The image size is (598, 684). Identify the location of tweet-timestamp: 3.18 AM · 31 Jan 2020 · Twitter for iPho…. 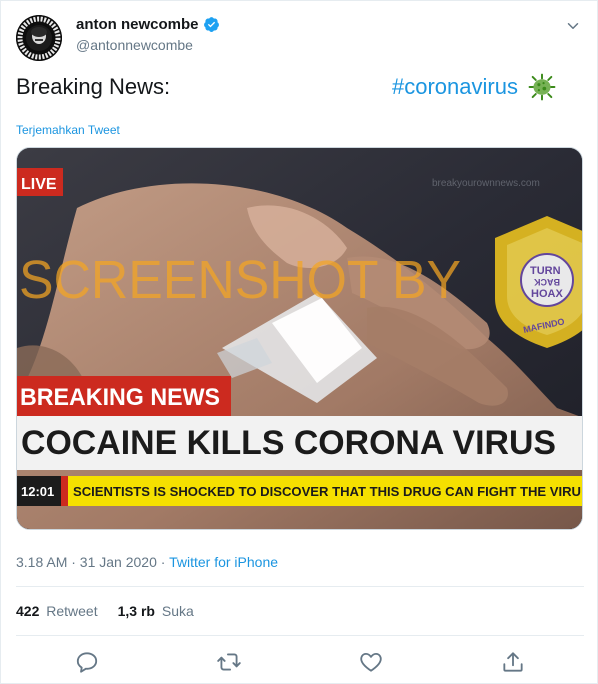
(147, 562).